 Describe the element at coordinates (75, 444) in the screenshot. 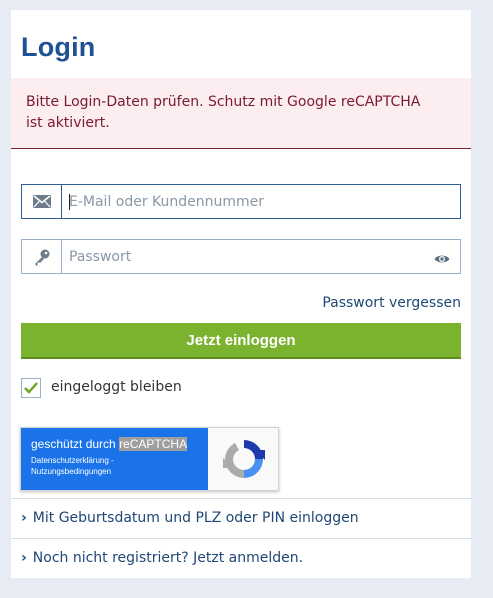

I see `recaptcha-prefix: geschützt durch` at that location.